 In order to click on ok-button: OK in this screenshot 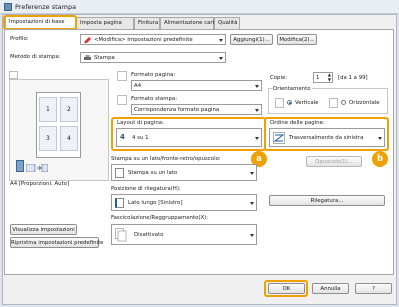, I will do `click(286, 288)`.